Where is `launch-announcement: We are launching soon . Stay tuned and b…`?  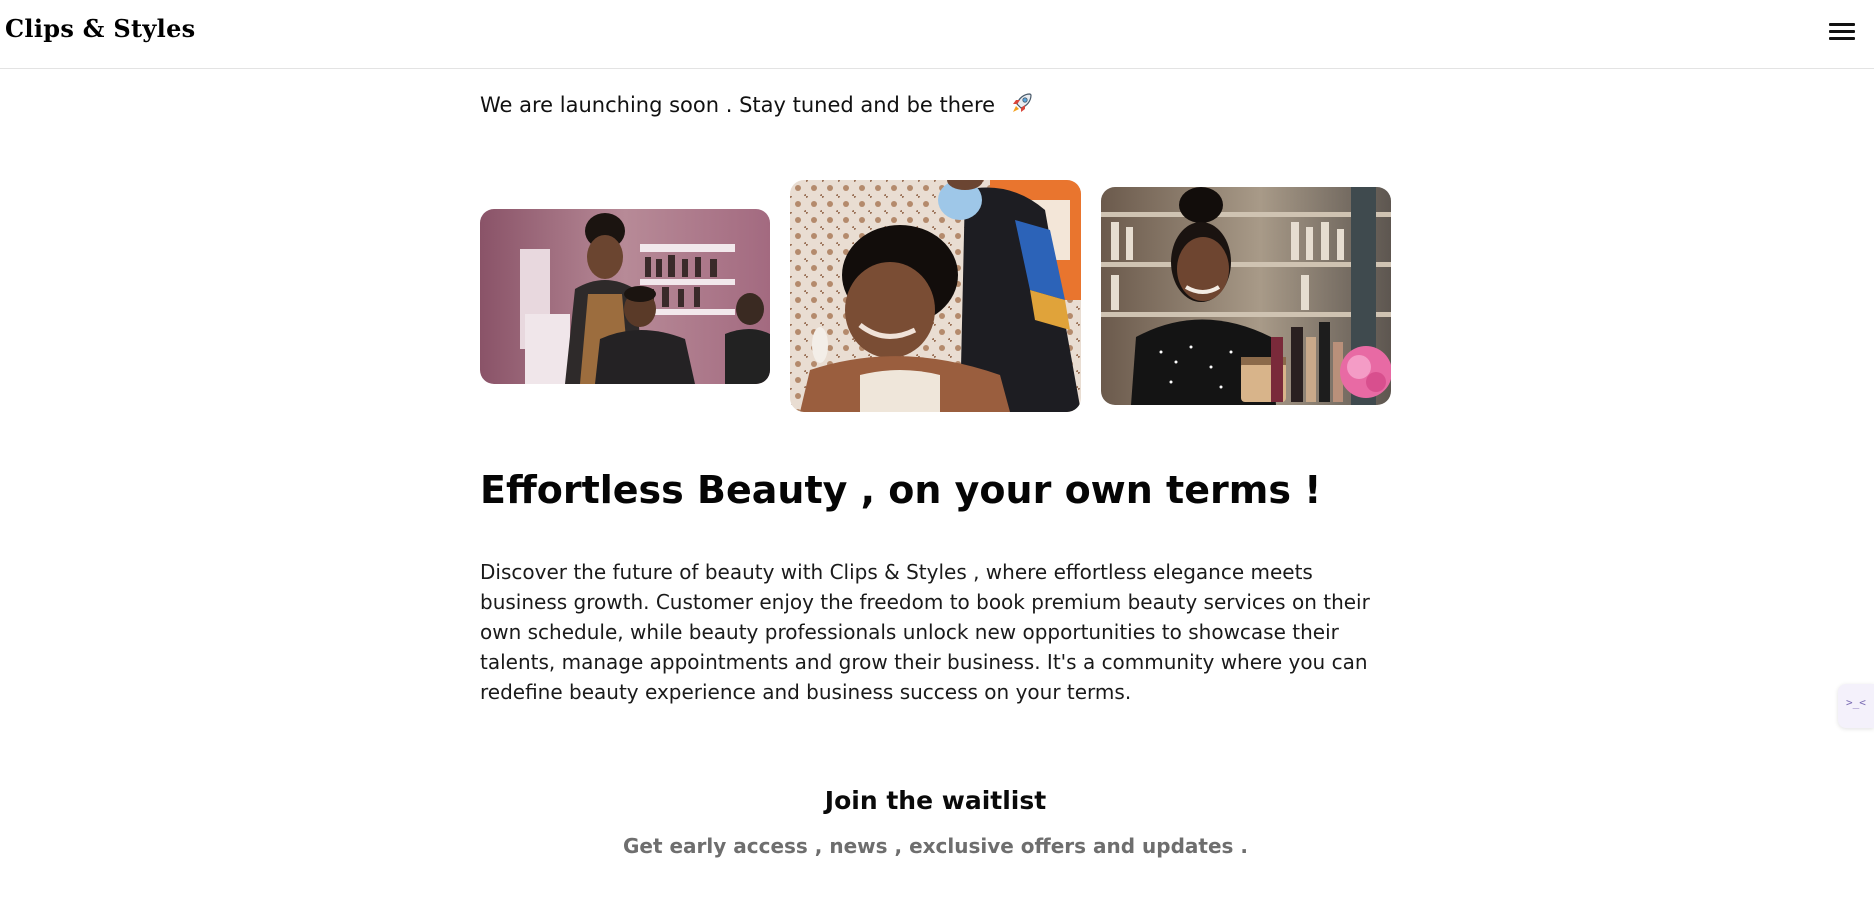
launch-announcement: We are launching soon . Stay tuned and b… is located at coordinates (757, 105).